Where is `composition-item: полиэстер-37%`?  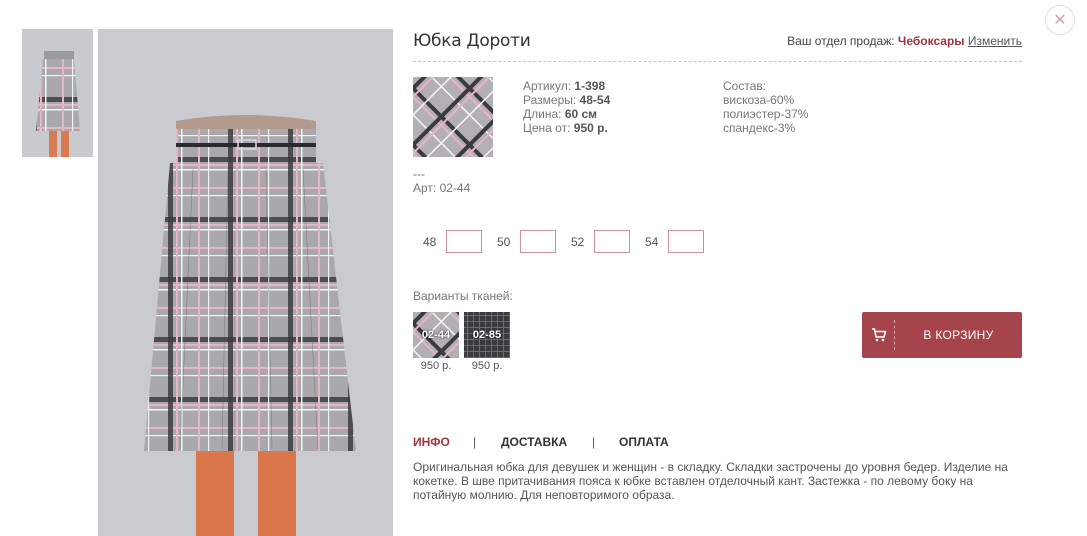 composition-item: полиэстер-37% is located at coordinates (766, 114).